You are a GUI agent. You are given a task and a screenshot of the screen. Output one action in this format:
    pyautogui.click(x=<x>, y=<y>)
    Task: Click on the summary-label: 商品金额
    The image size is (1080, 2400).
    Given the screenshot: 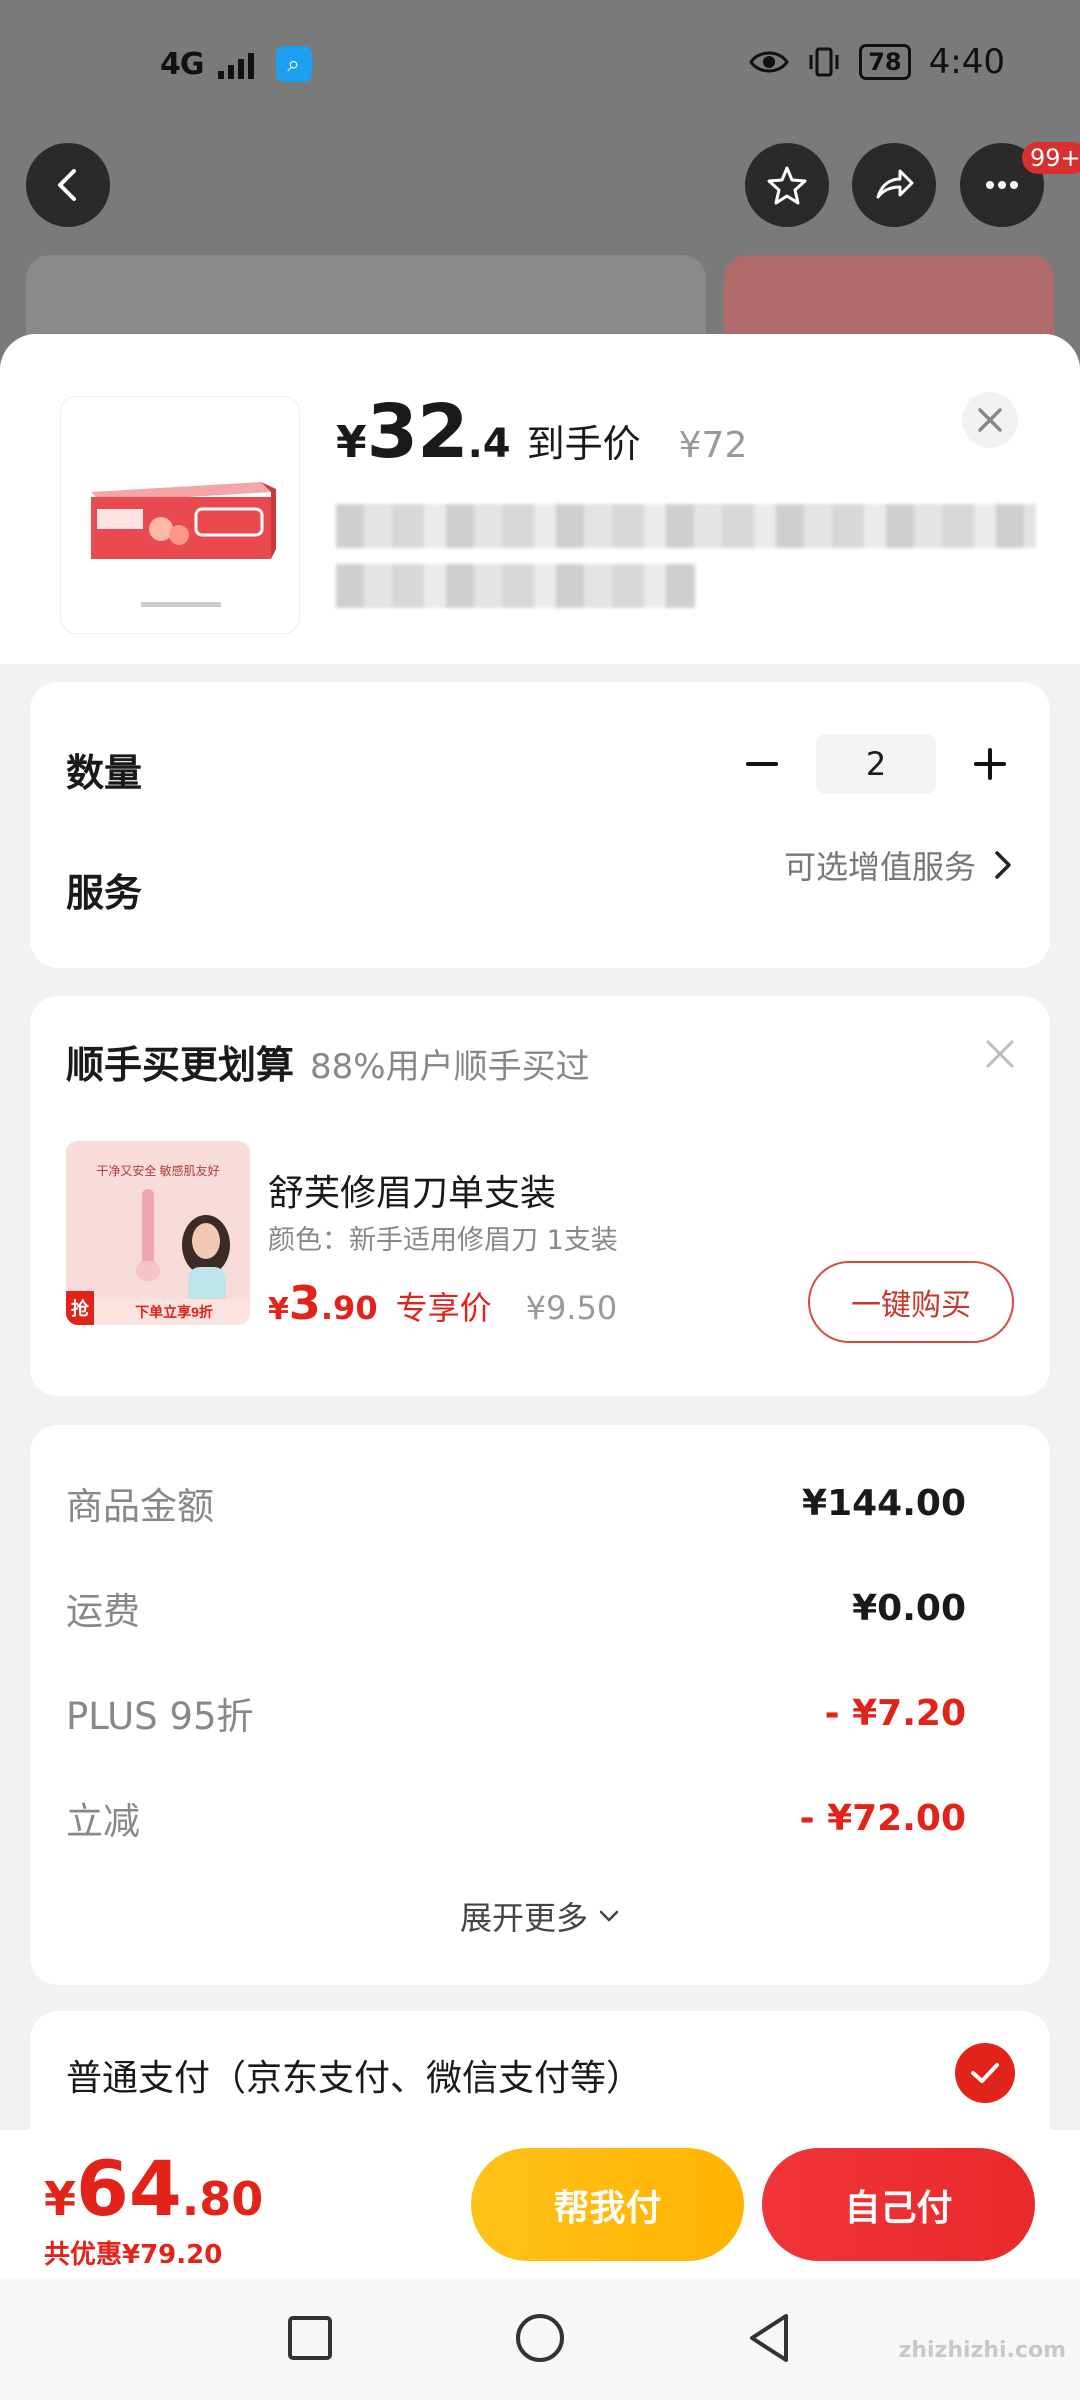 What is the action you would take?
    pyautogui.click(x=140, y=1506)
    